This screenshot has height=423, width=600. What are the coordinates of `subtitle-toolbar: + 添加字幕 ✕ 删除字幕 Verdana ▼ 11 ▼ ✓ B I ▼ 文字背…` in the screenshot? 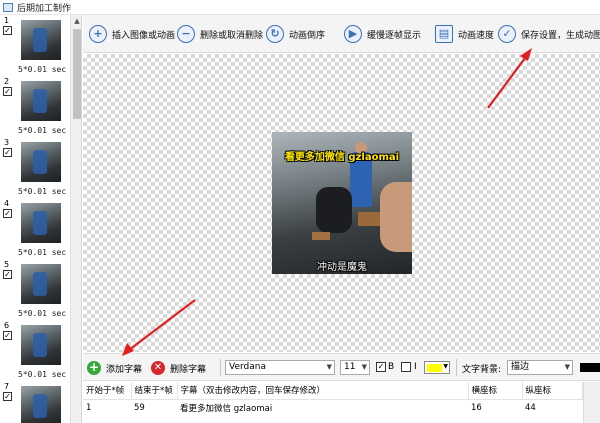 It's located at (341, 367).